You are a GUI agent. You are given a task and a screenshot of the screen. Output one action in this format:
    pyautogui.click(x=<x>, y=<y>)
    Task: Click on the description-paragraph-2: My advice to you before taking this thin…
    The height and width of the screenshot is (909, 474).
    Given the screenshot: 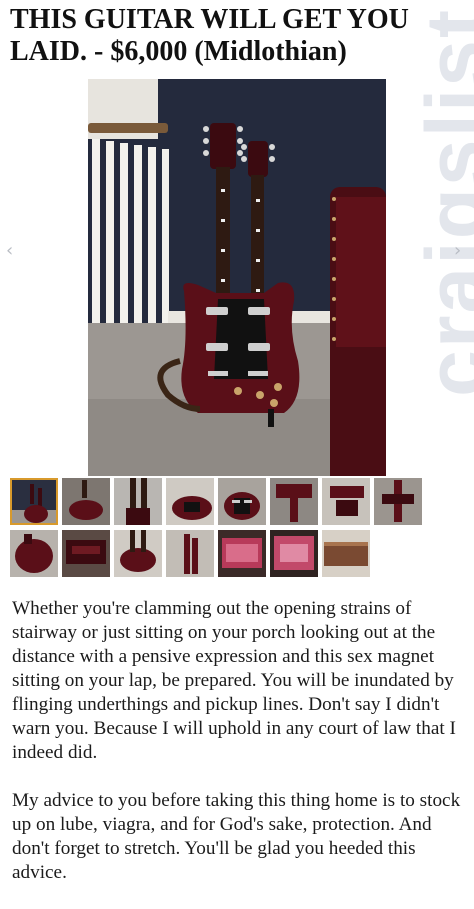 What is the action you would take?
    pyautogui.click(x=236, y=836)
    